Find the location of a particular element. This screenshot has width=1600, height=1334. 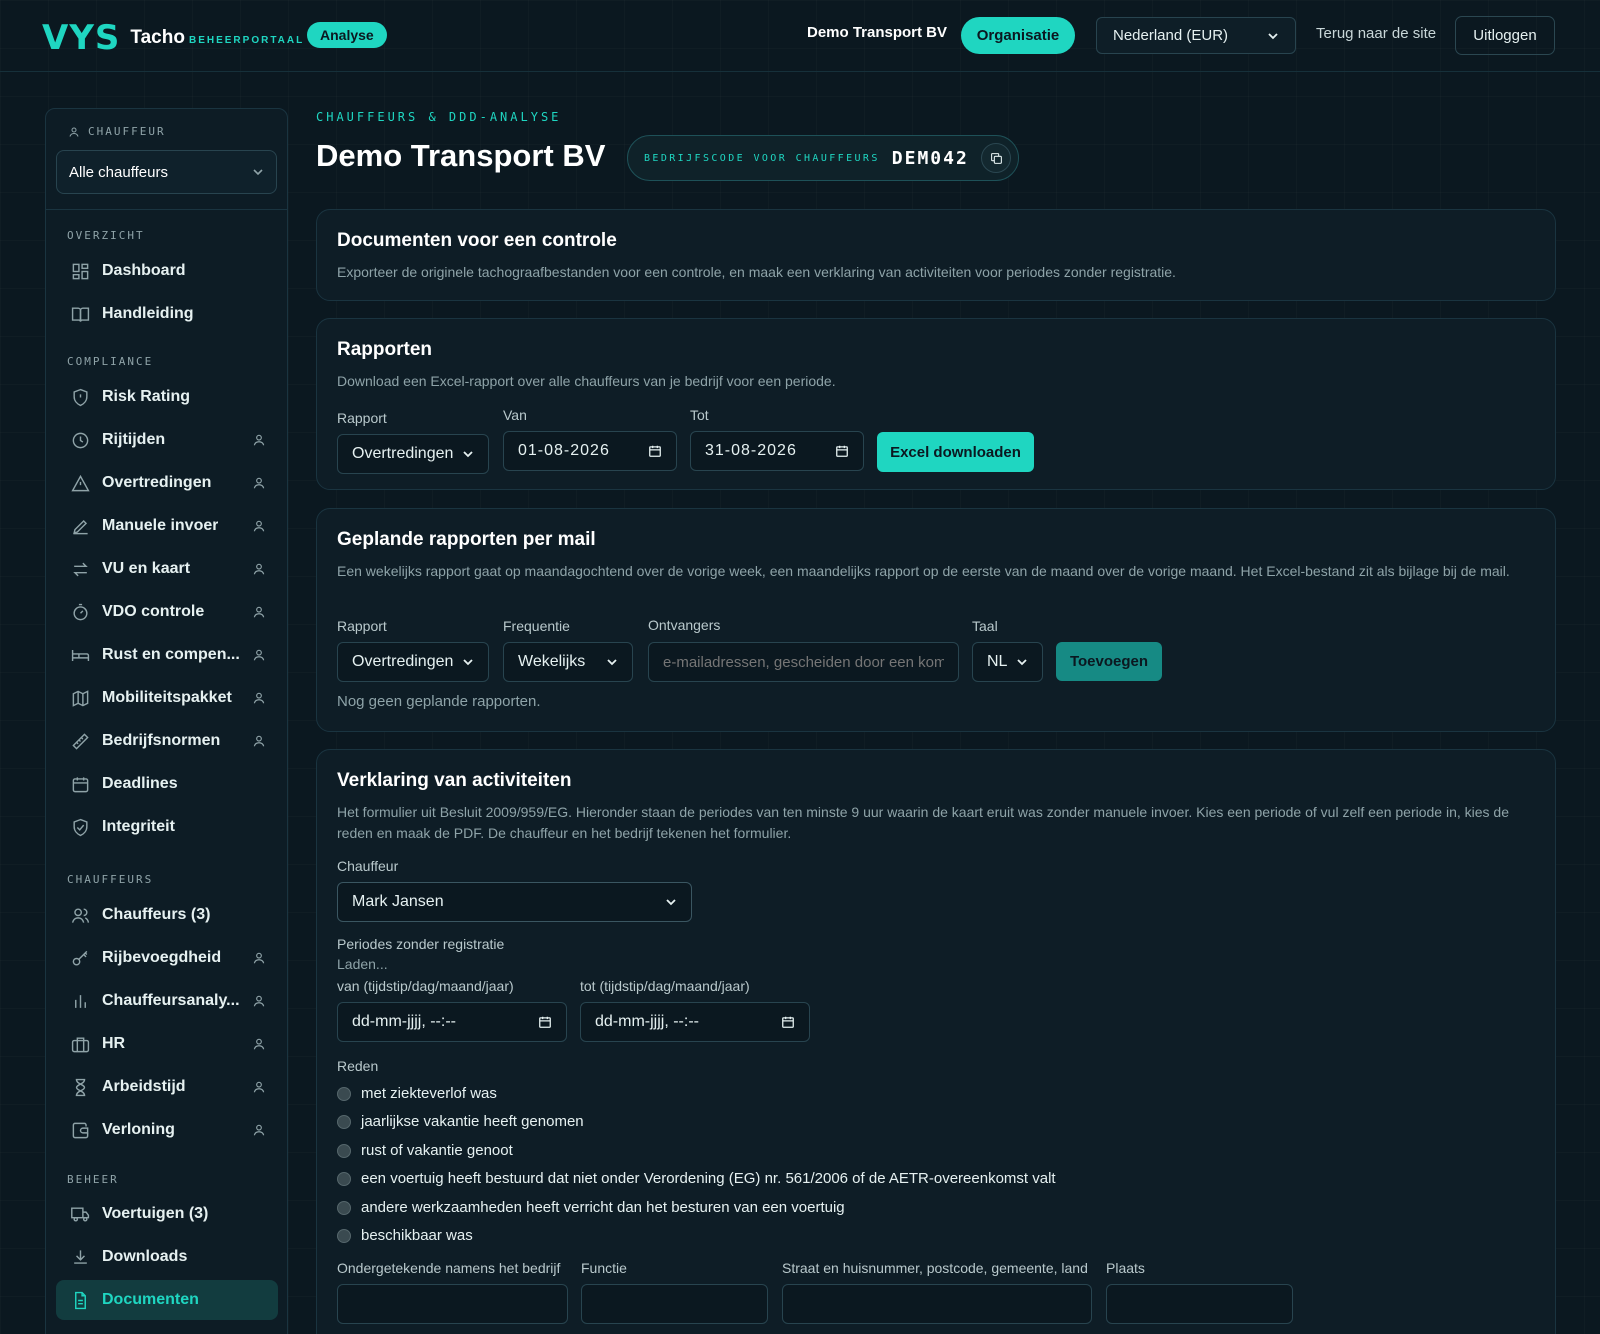

sidebar-item-risk-rating: Risk Rating is located at coordinates (167, 397).